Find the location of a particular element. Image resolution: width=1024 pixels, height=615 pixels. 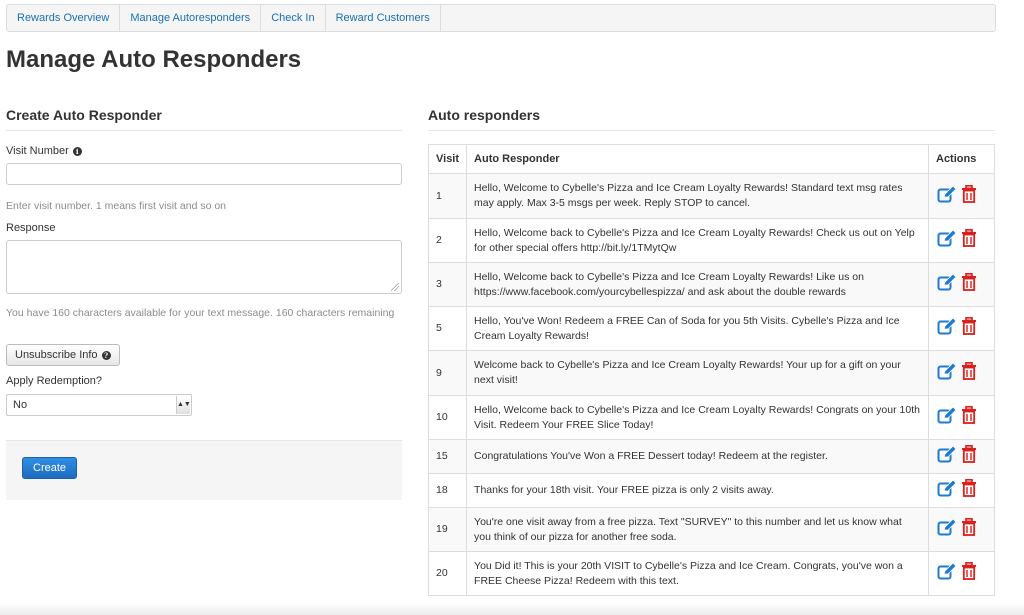

table-header-row: Visit Auto Responder Actions is located at coordinates (711, 159).